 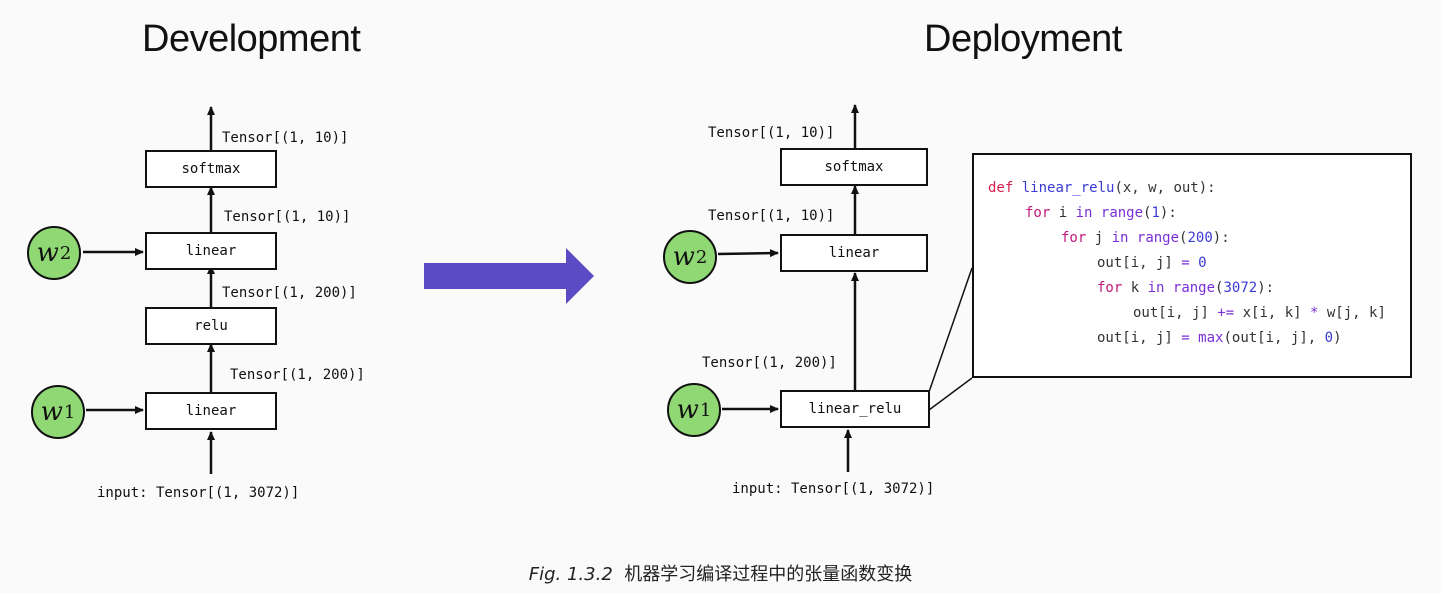 I want to click on function-params: (x, w, out):, so click(x=1165, y=188).